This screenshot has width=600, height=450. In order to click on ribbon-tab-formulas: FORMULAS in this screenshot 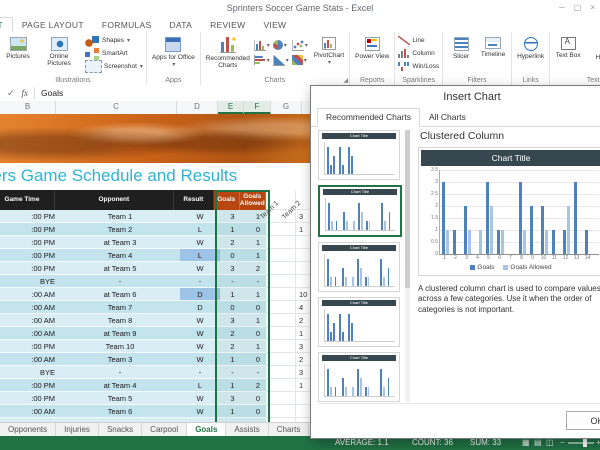, I will do `click(127, 25)`.